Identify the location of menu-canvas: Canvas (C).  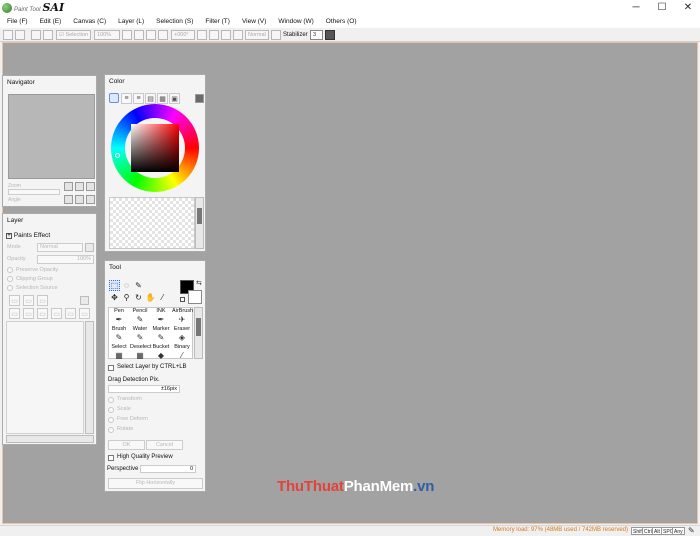
(88, 21).